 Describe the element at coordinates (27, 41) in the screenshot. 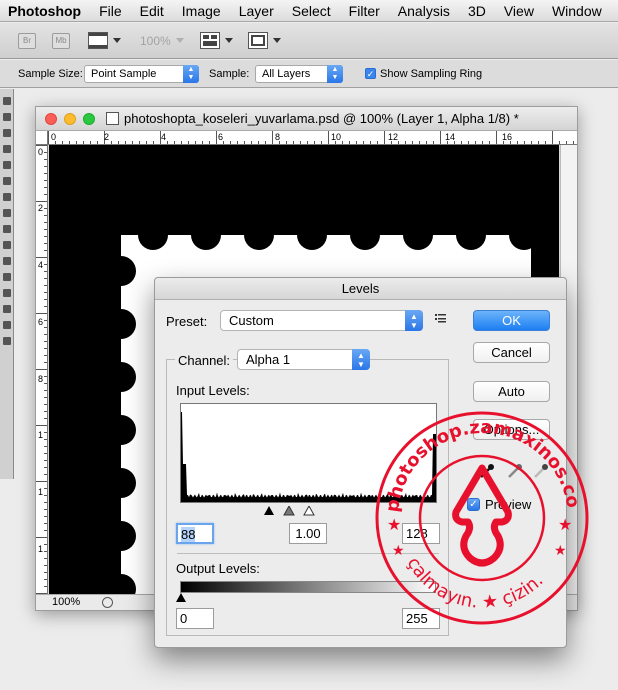

I see `bridge-button: Br` at that location.